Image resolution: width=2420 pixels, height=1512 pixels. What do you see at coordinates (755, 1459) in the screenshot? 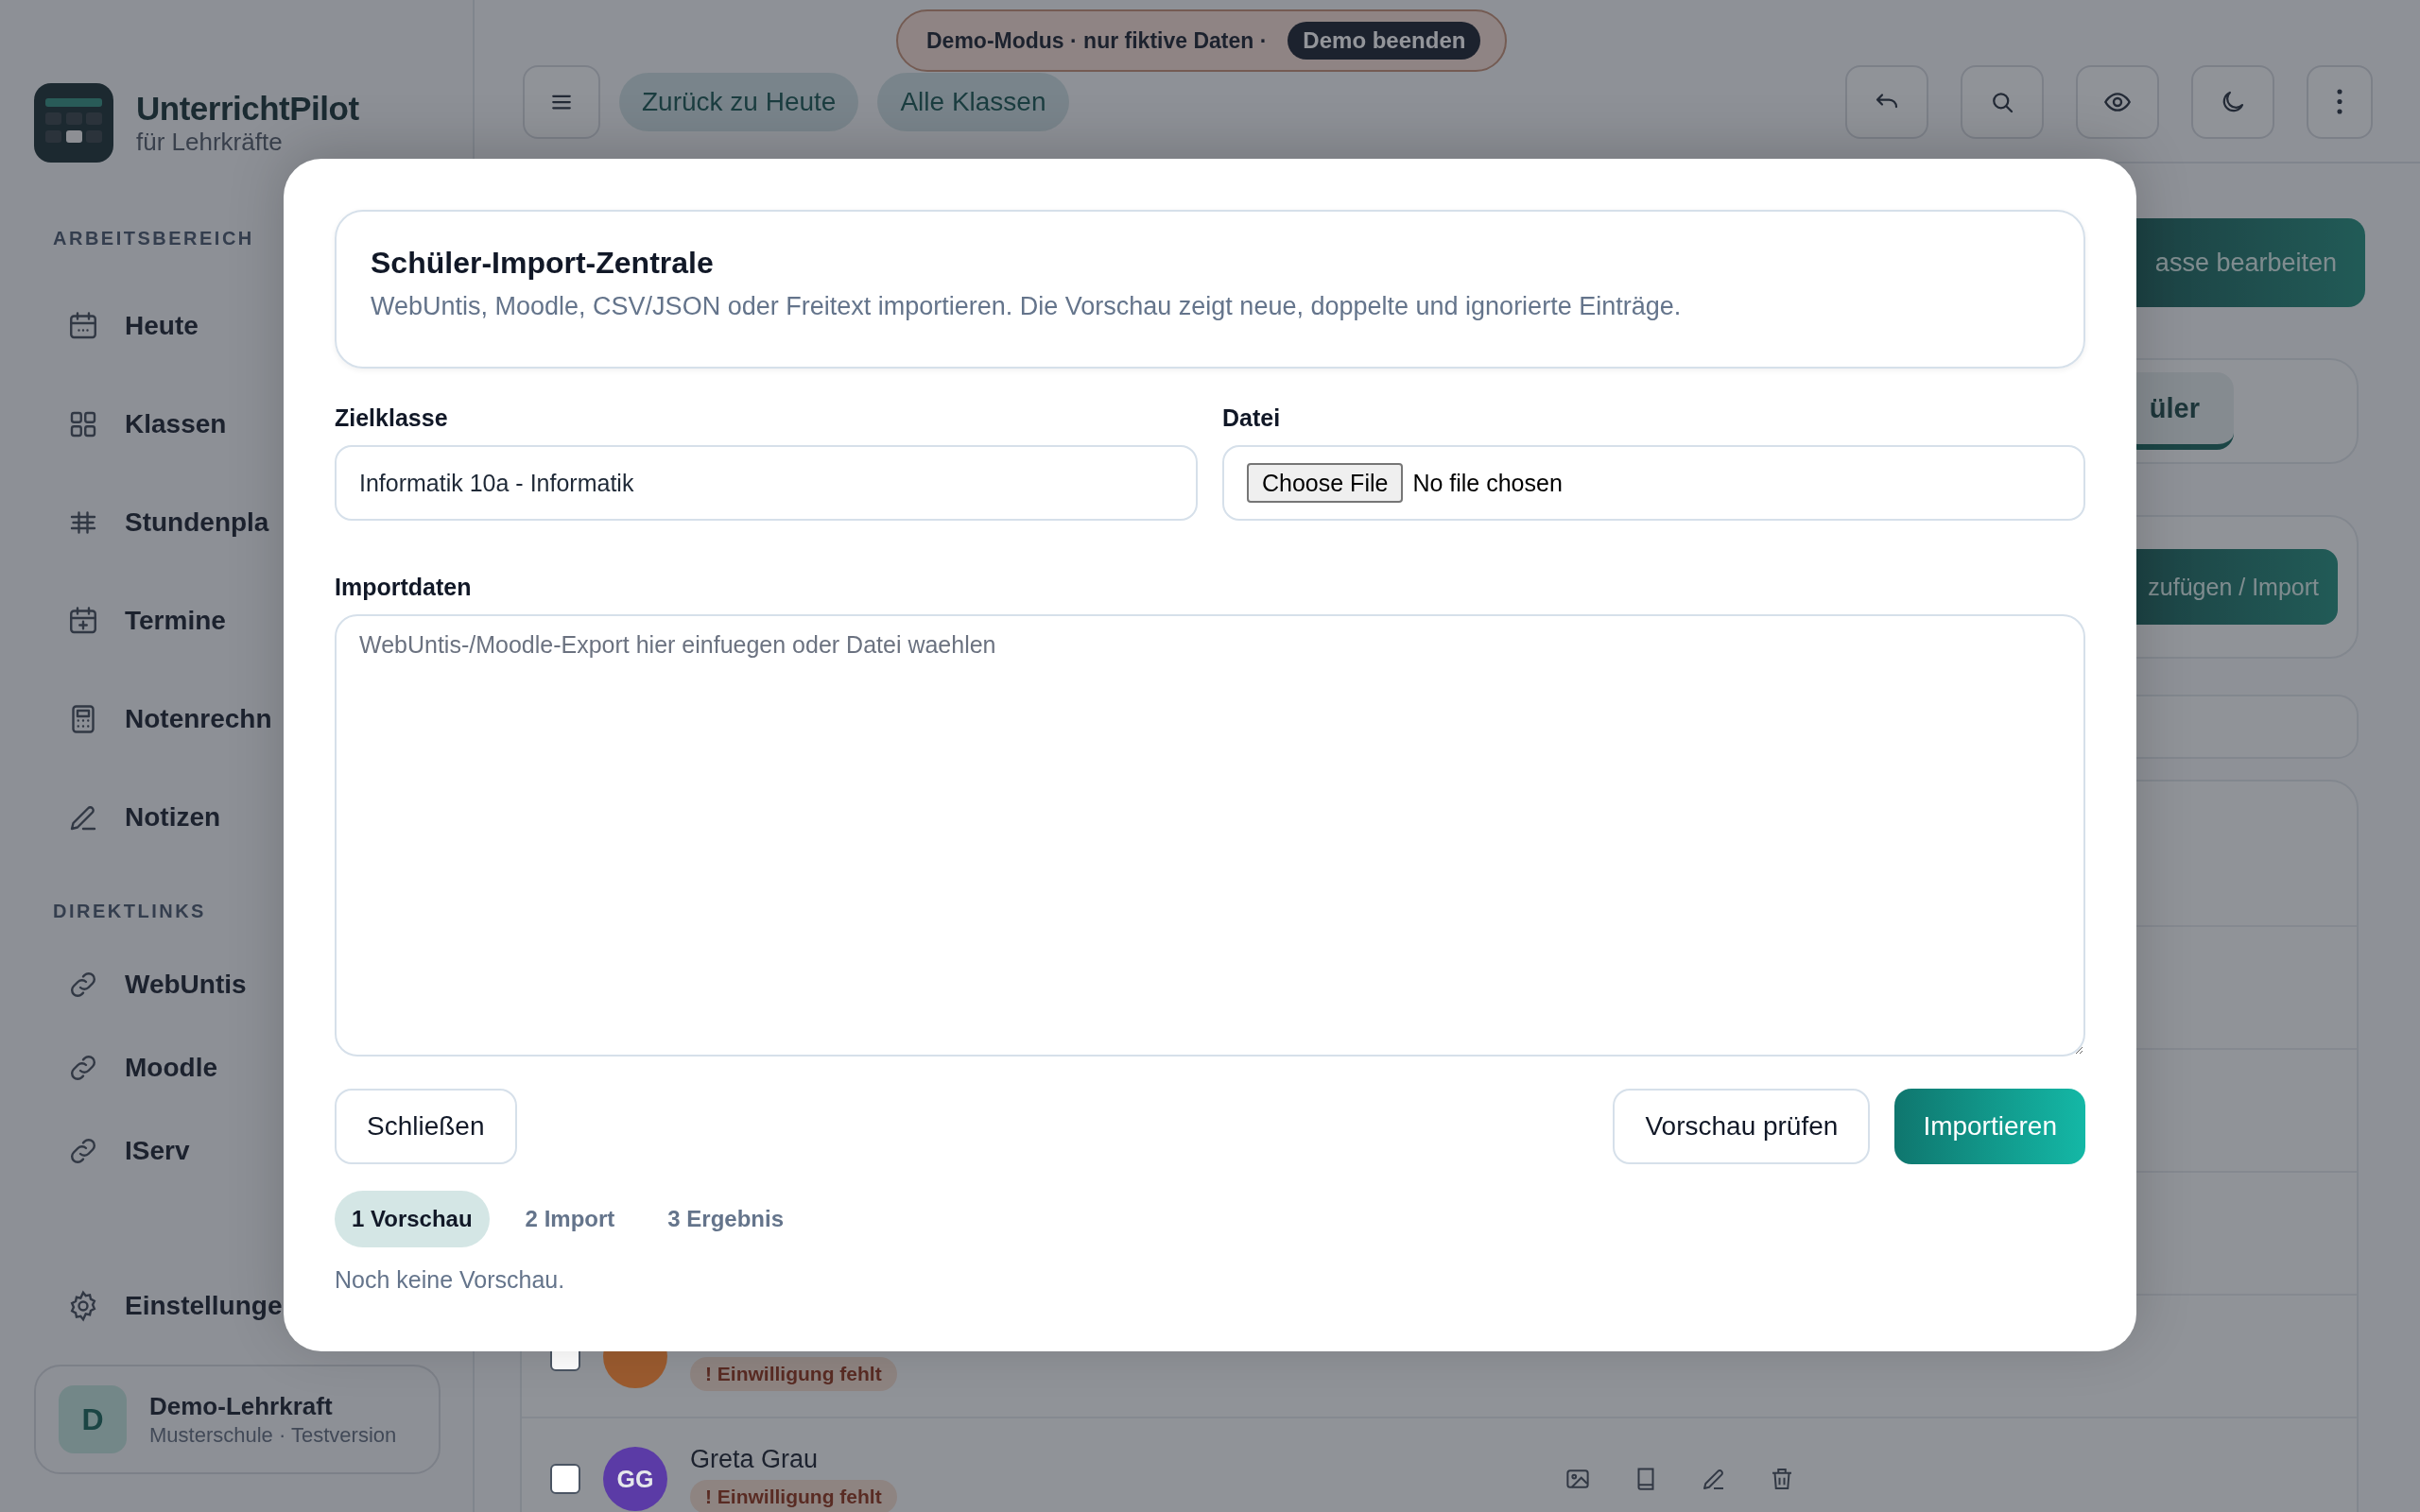
I see `student-name: Greta Grau` at bounding box center [755, 1459].